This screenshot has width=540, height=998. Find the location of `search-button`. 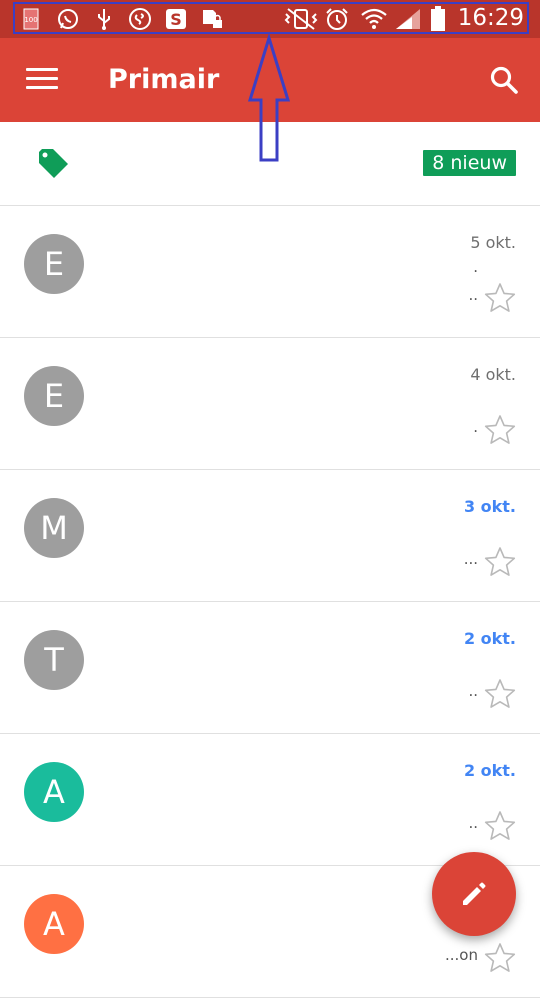

search-button is located at coordinates (504, 80).